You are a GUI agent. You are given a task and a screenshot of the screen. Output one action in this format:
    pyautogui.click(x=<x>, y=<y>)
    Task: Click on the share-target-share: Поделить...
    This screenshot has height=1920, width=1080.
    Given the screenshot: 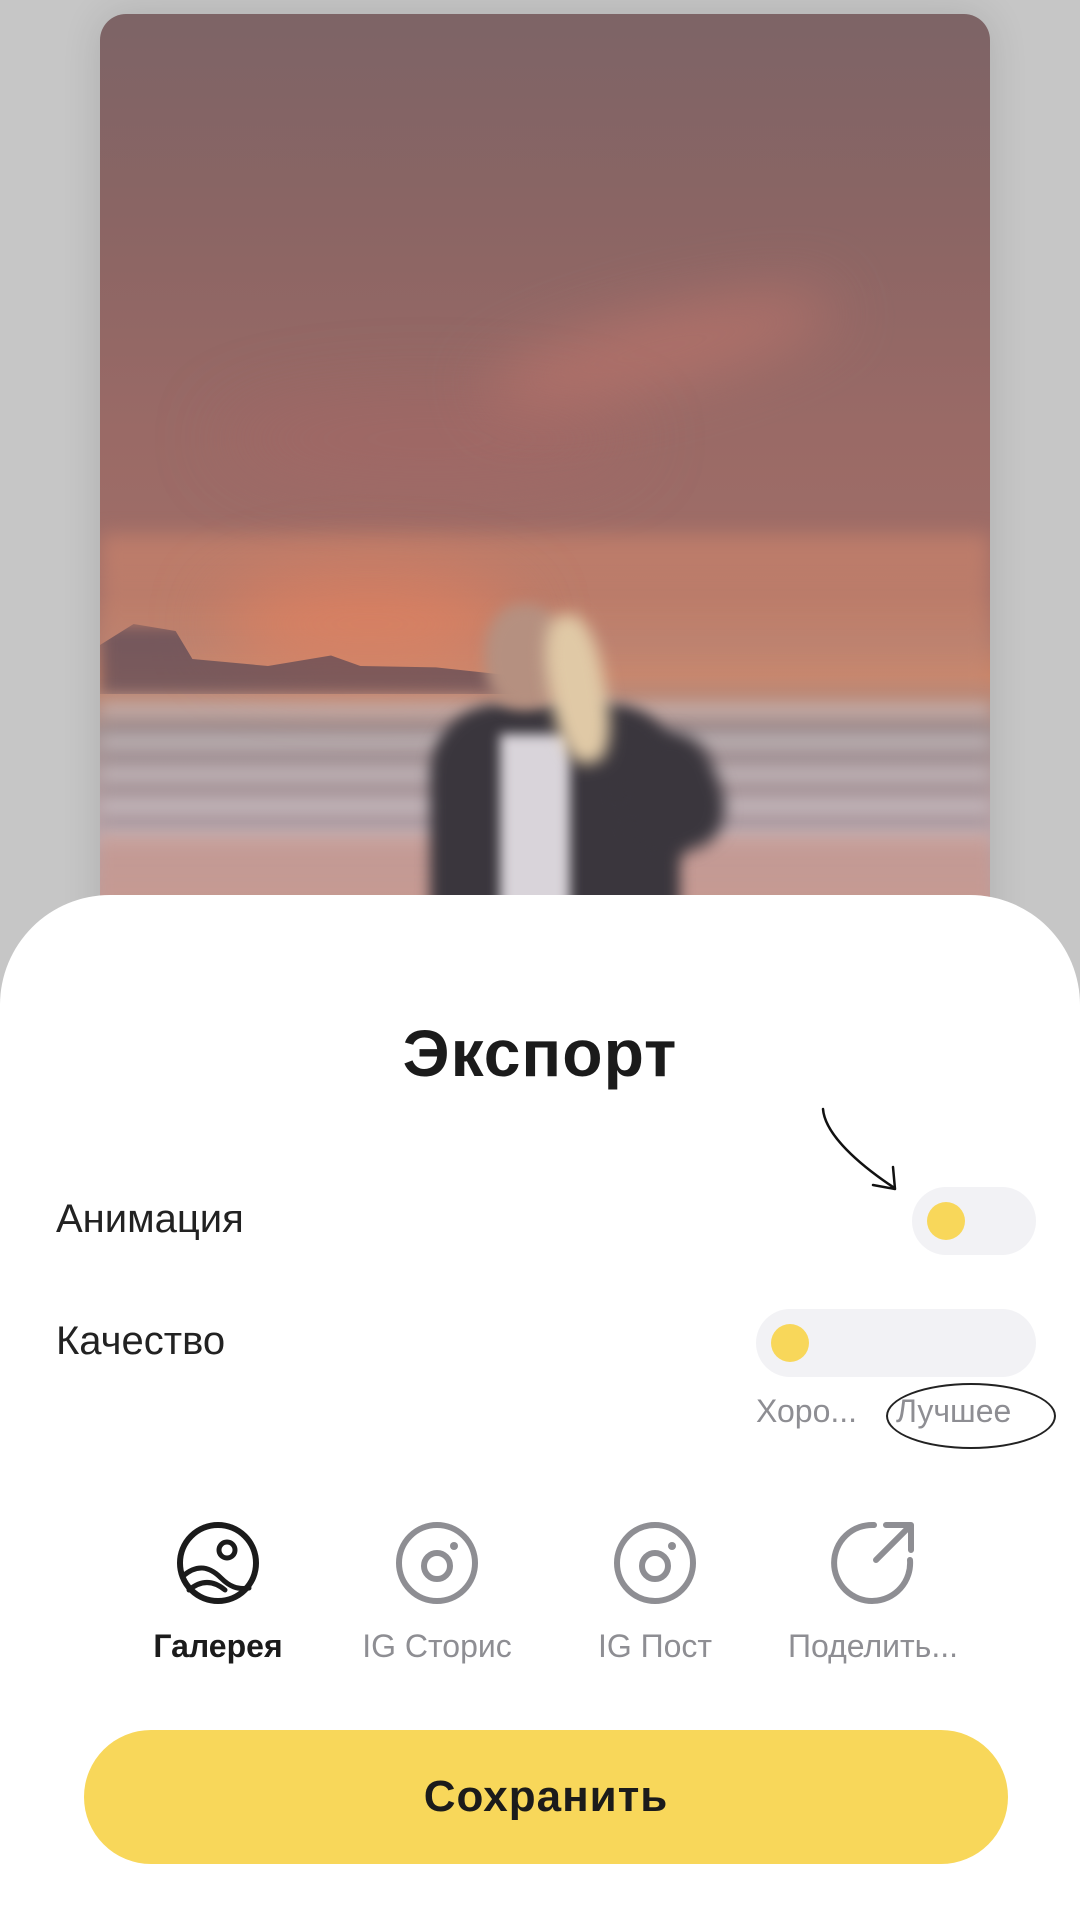 What is the action you would take?
    pyautogui.click(x=873, y=1592)
    